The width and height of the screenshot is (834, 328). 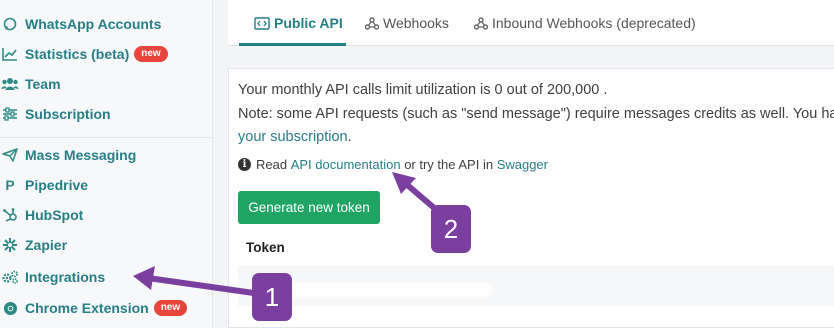 I want to click on sidebar-item-label: Pipedrive, so click(x=57, y=185).